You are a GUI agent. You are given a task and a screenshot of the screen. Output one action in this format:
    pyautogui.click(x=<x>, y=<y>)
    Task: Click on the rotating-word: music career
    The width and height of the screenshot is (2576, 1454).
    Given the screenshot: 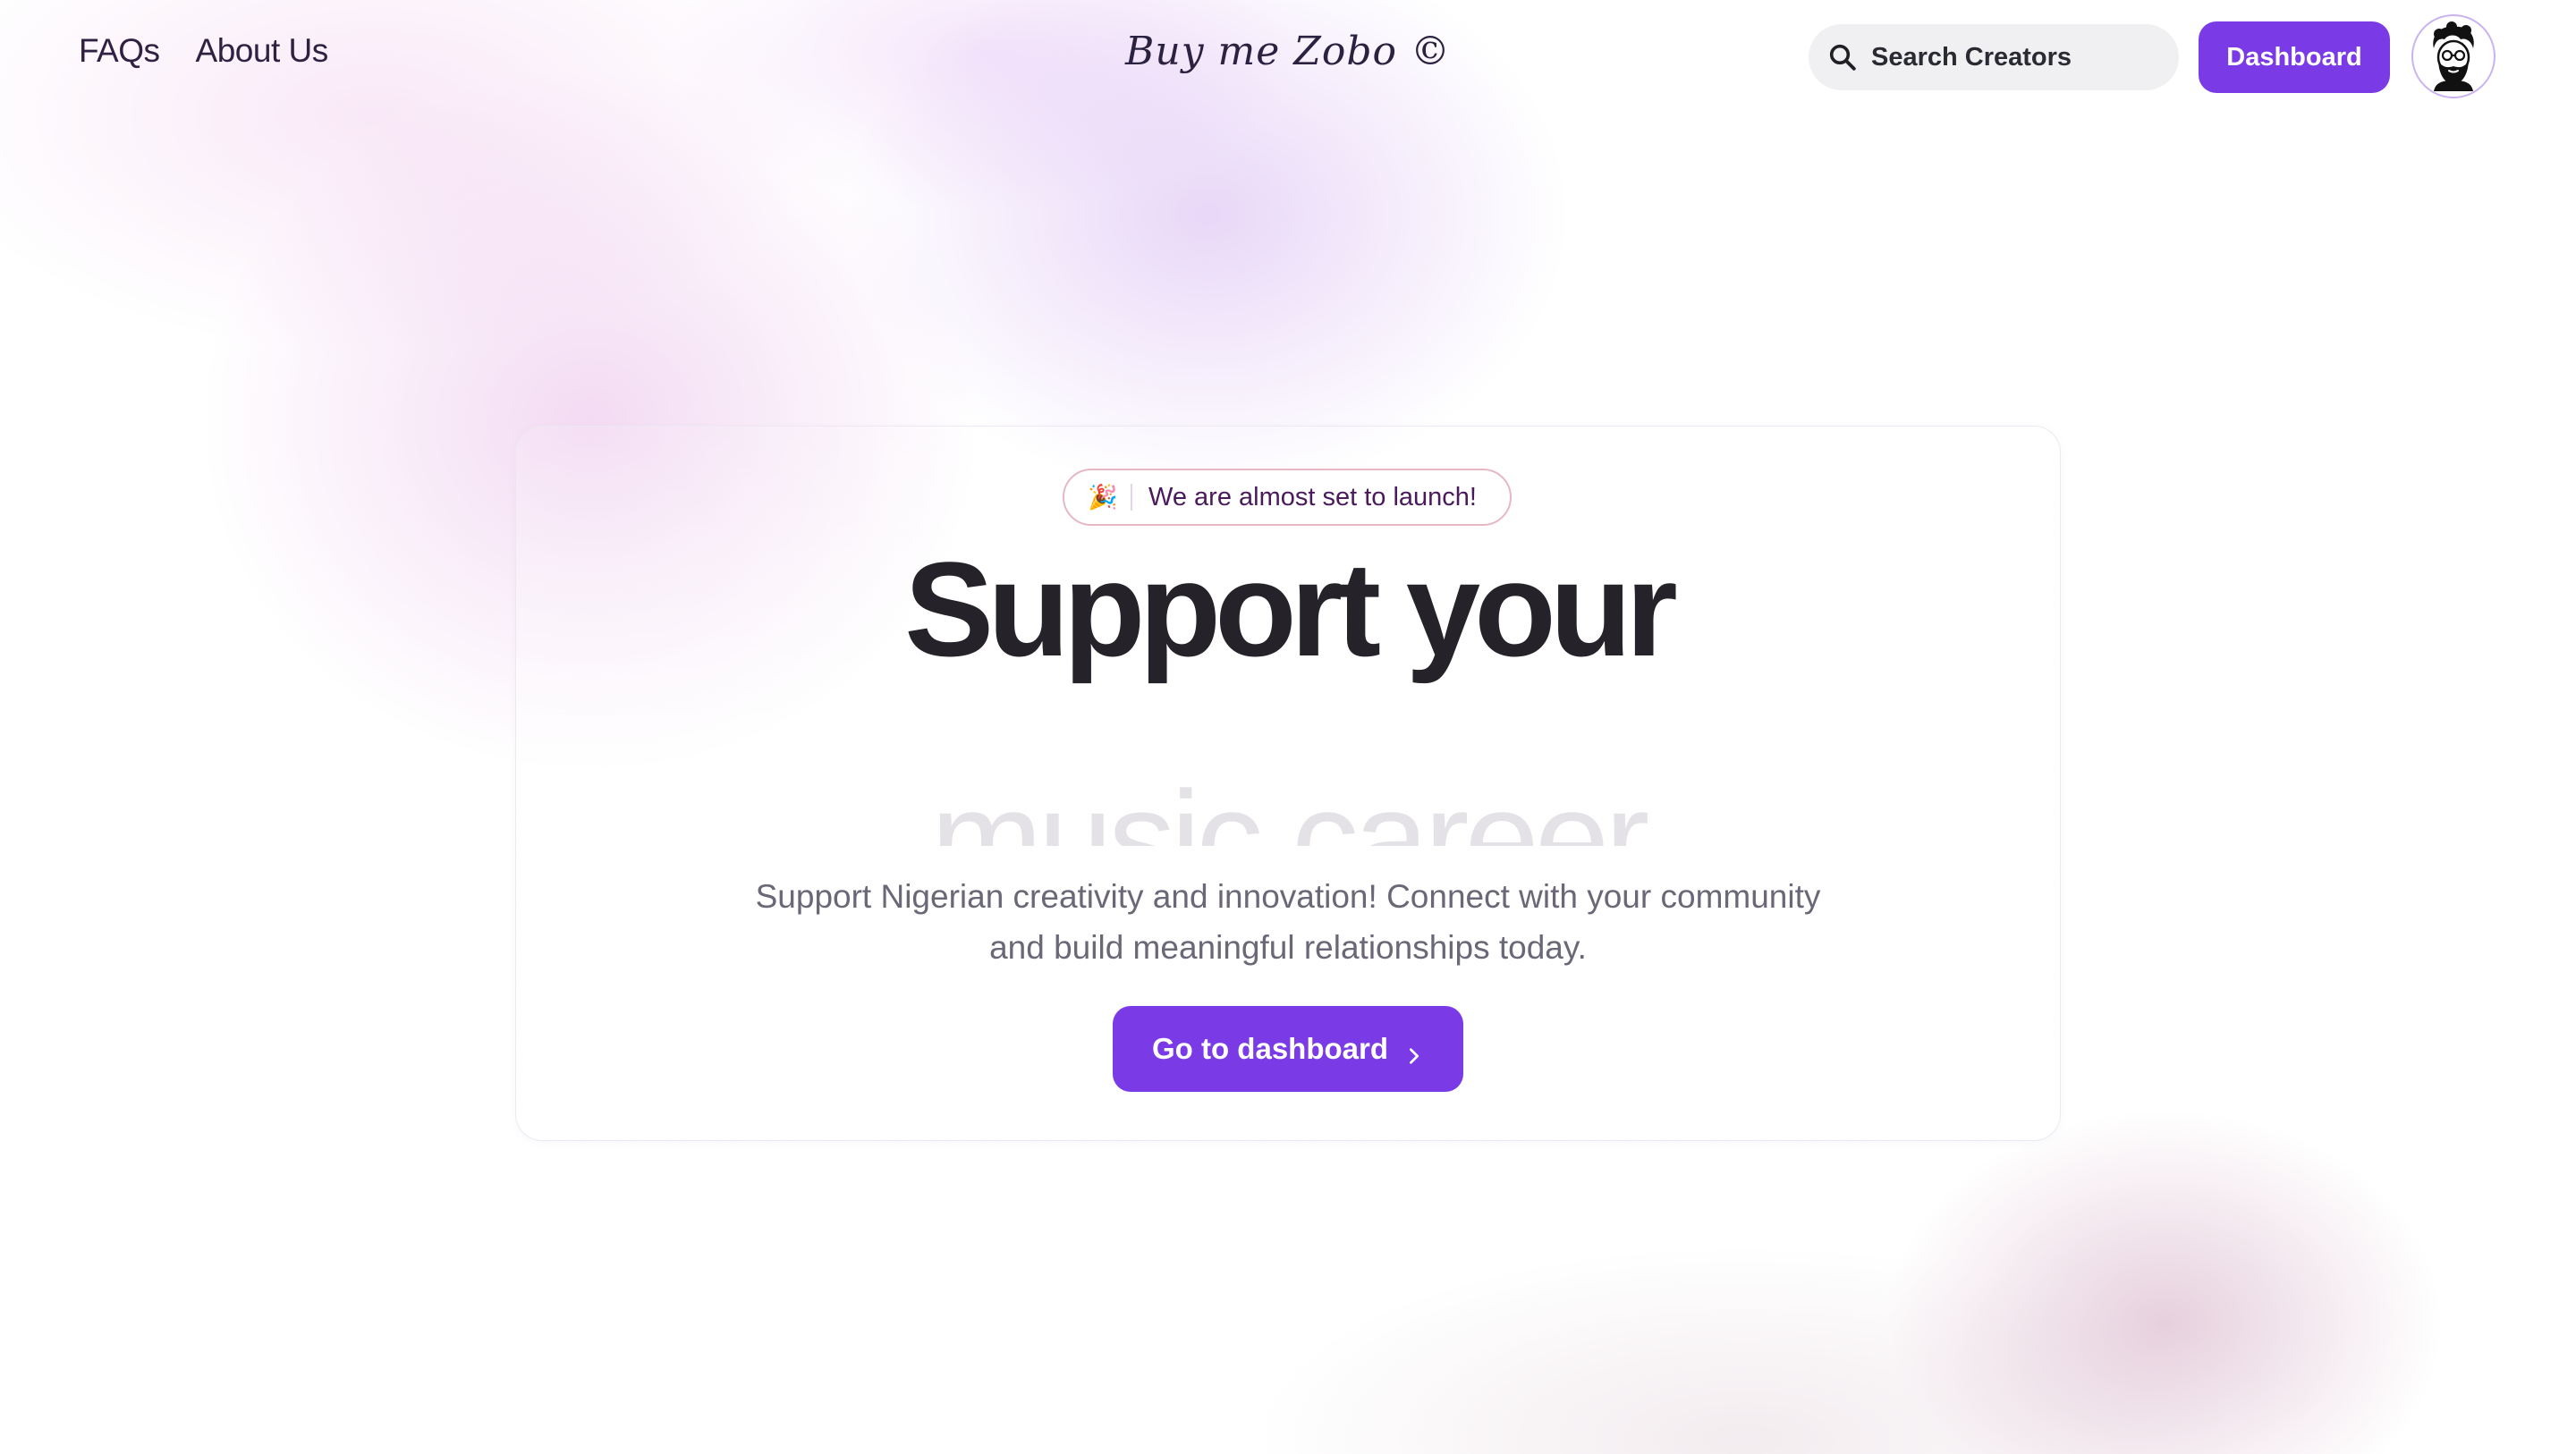 What is the action you would take?
    pyautogui.click(x=1290, y=804)
    